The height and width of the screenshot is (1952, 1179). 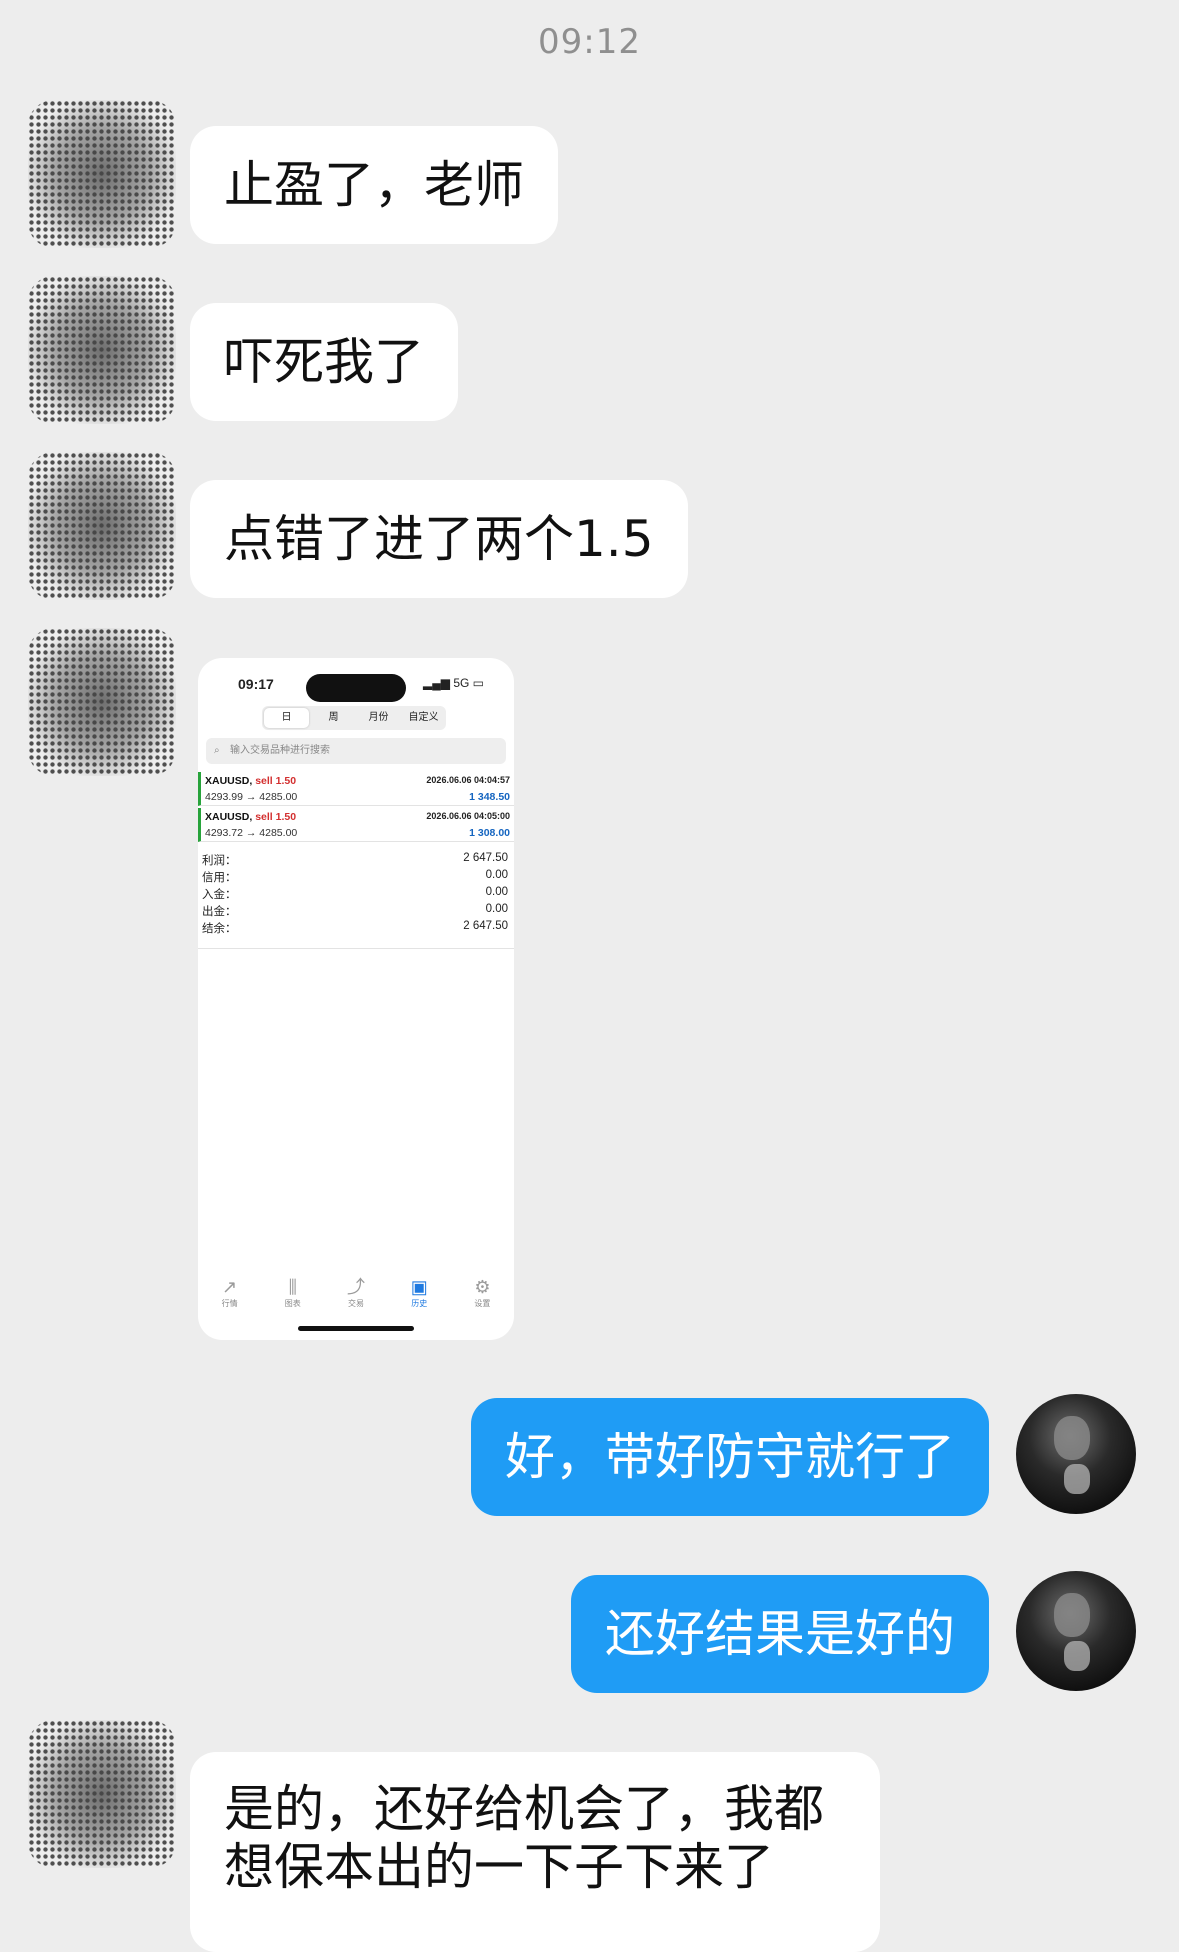 What do you see at coordinates (589, 42) in the screenshot?
I see `timestamp: 09:12` at bounding box center [589, 42].